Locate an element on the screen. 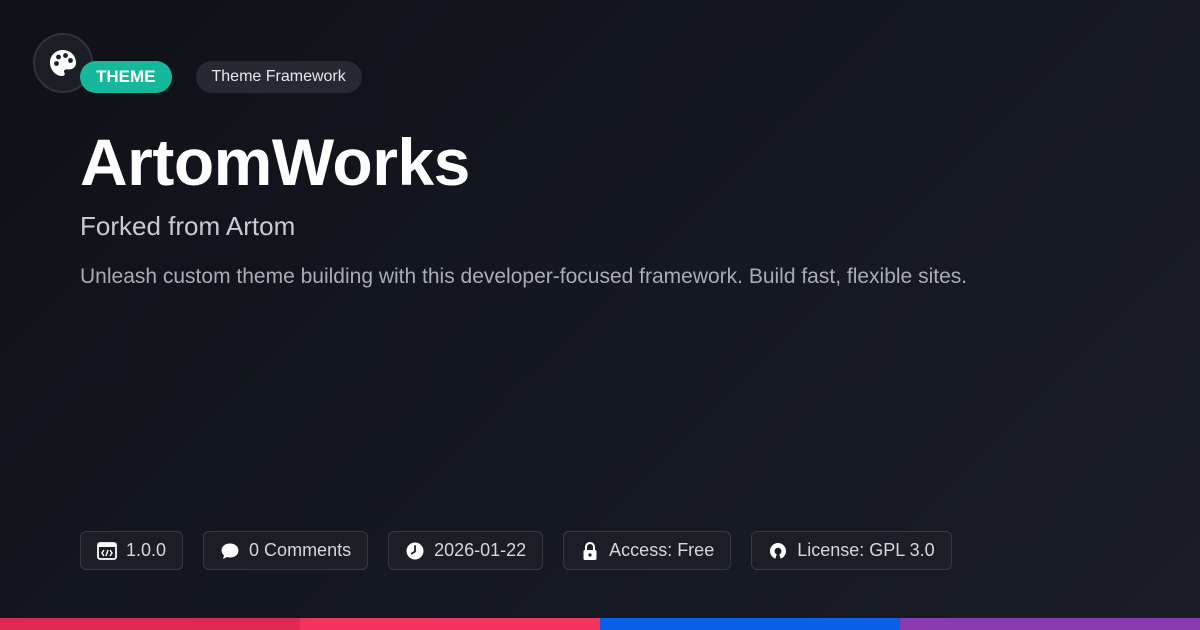 This screenshot has width=1200, height=630. date-chip: 2026-01-22 is located at coordinates (466, 550).